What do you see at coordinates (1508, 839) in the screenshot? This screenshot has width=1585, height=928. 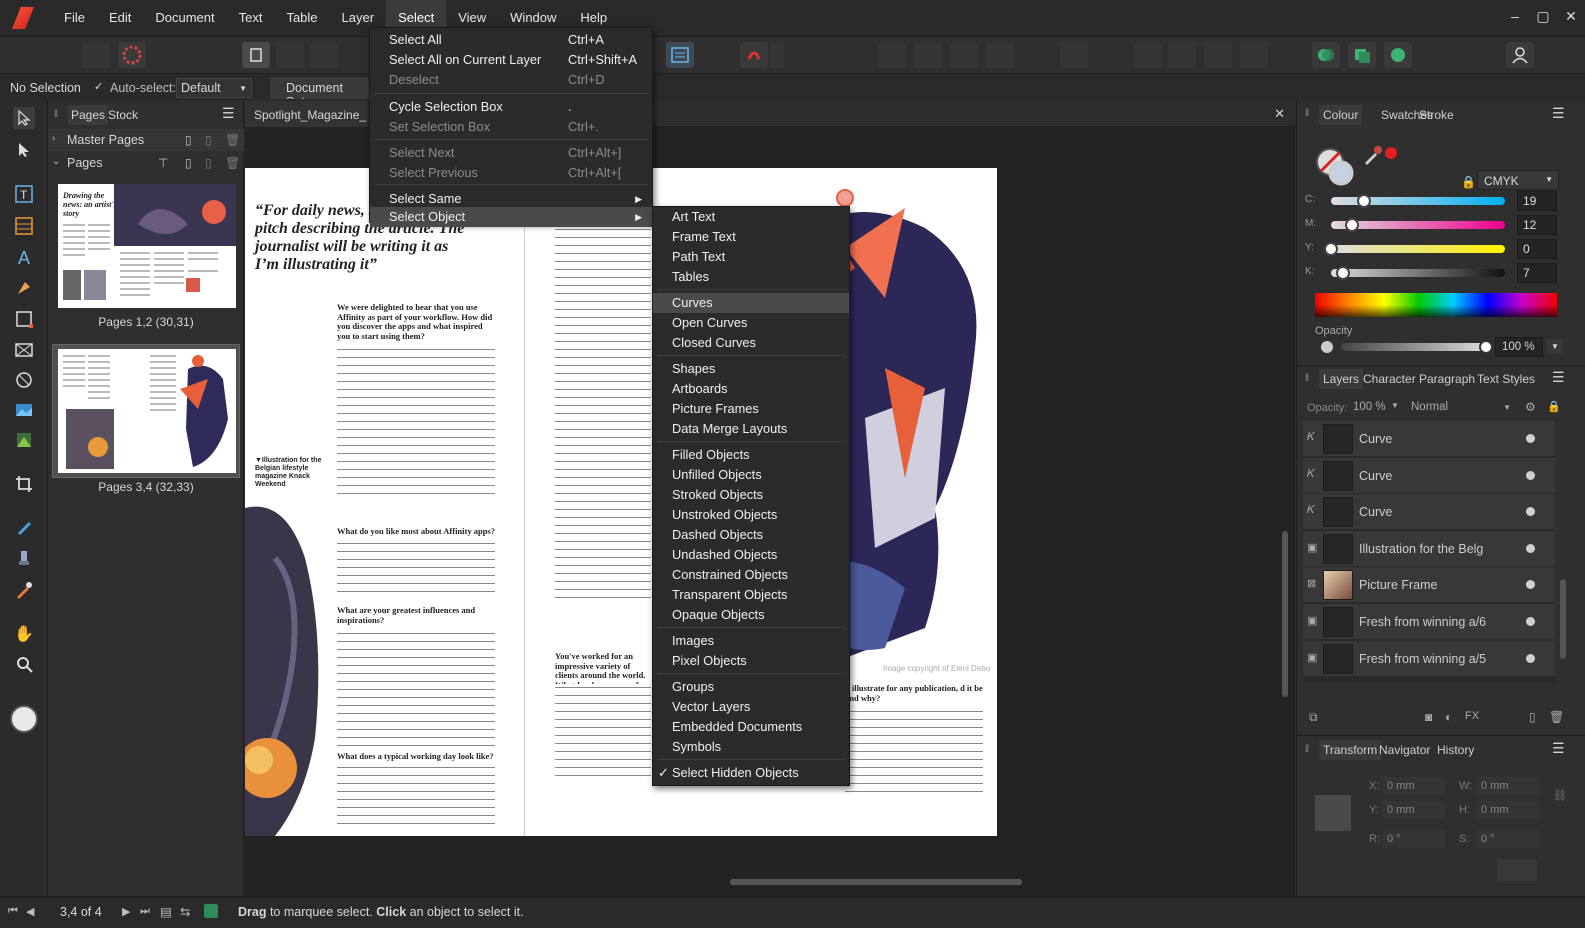 I see `shear-input: 0 °` at bounding box center [1508, 839].